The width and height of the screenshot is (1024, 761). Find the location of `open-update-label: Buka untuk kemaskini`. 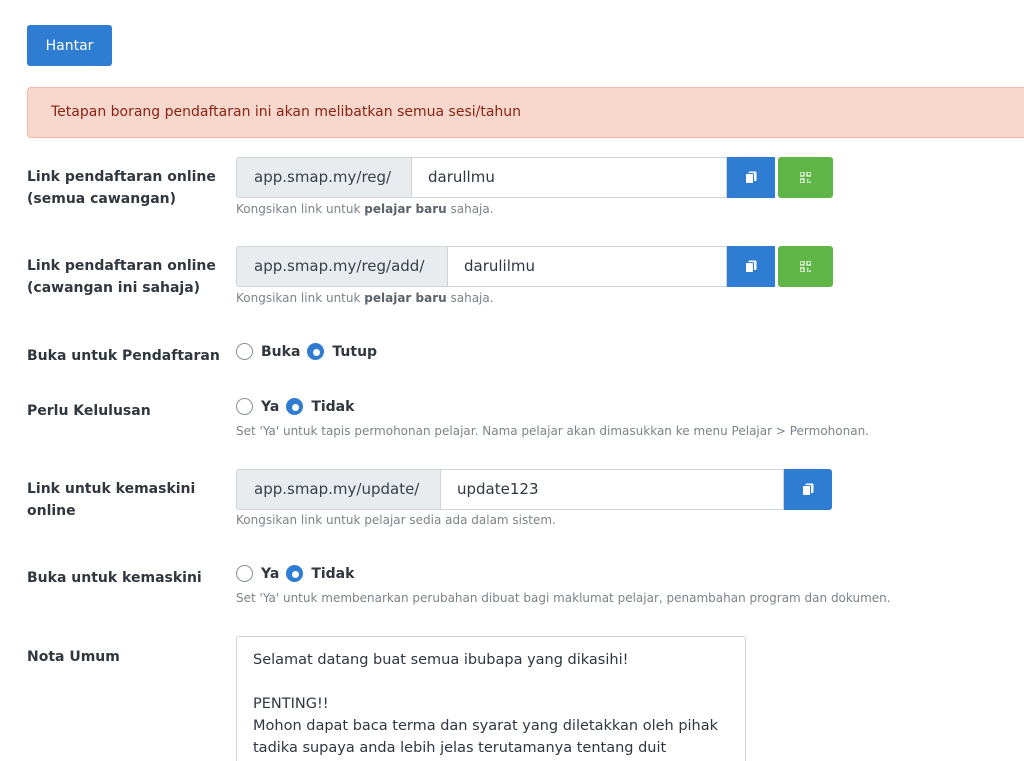

open-update-label: Buka untuk kemaskini is located at coordinates (114, 578).